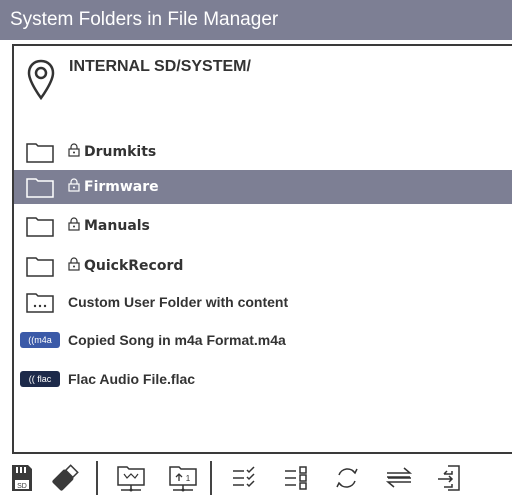 This screenshot has width=512, height=498. I want to click on list-item-label: Copied Song in m4a Format.m4a, so click(177, 340).